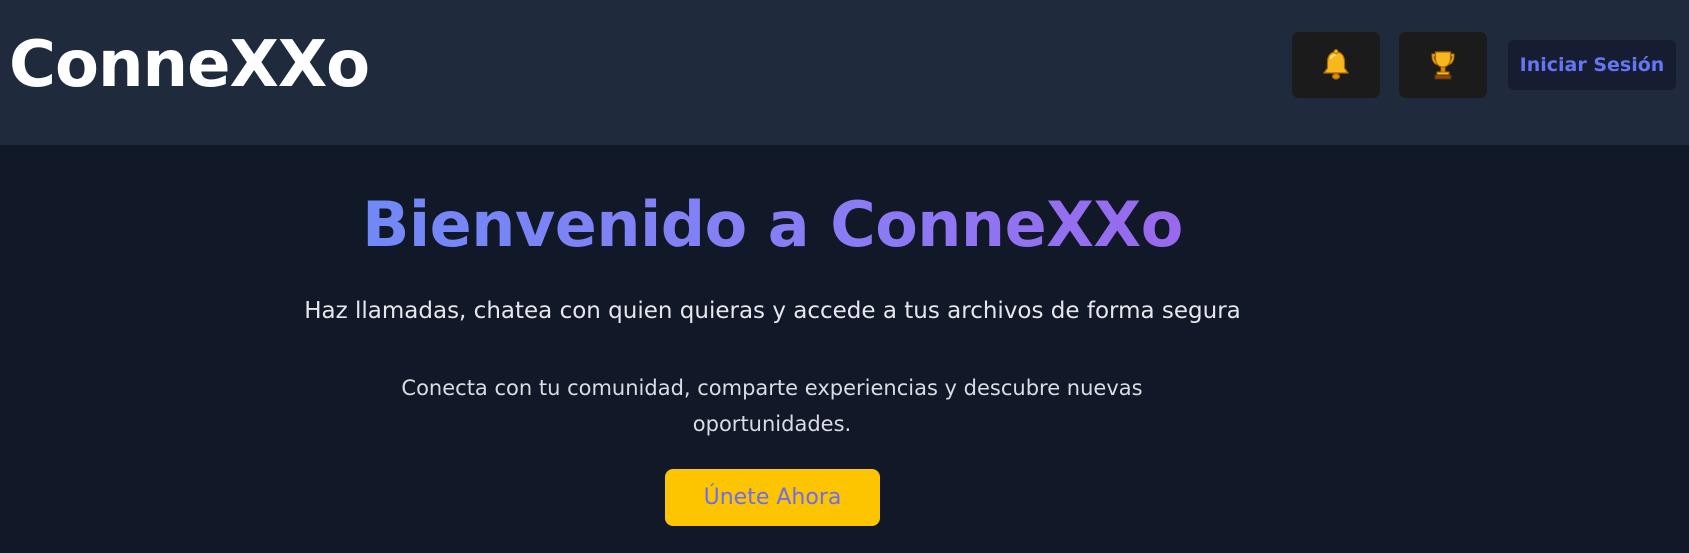 The height and width of the screenshot is (553, 1689). I want to click on brand-logo: ConneXXo, so click(189, 65).